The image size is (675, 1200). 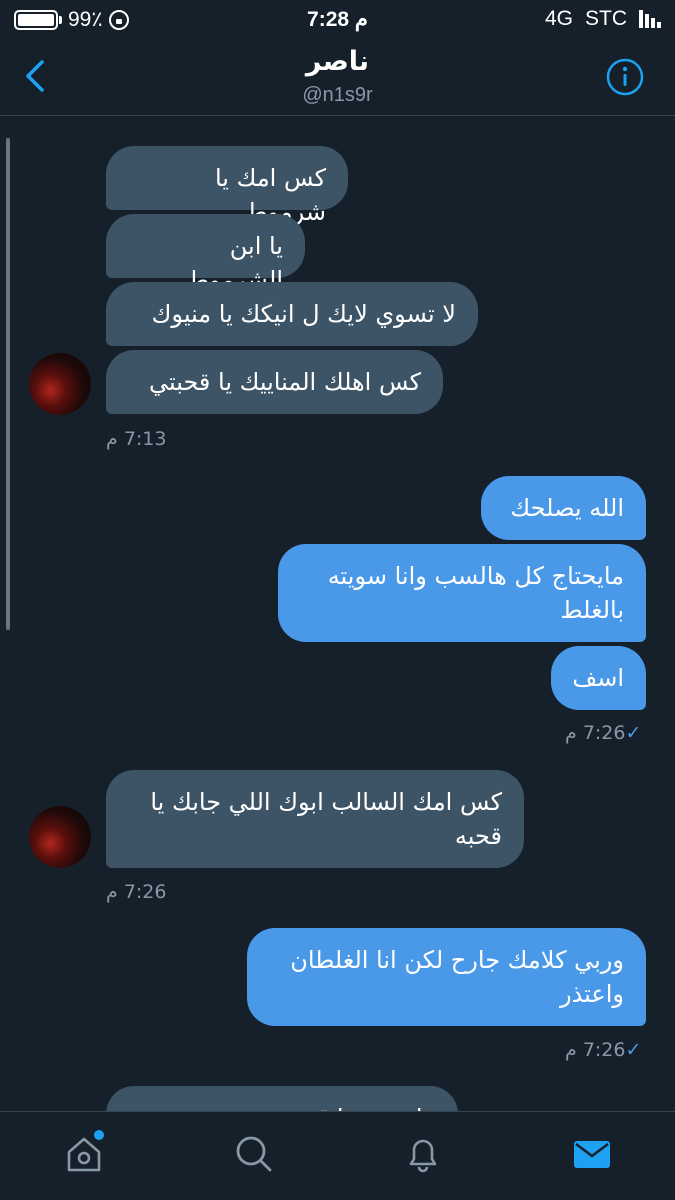 What do you see at coordinates (625, 77) in the screenshot?
I see `info-icon` at bounding box center [625, 77].